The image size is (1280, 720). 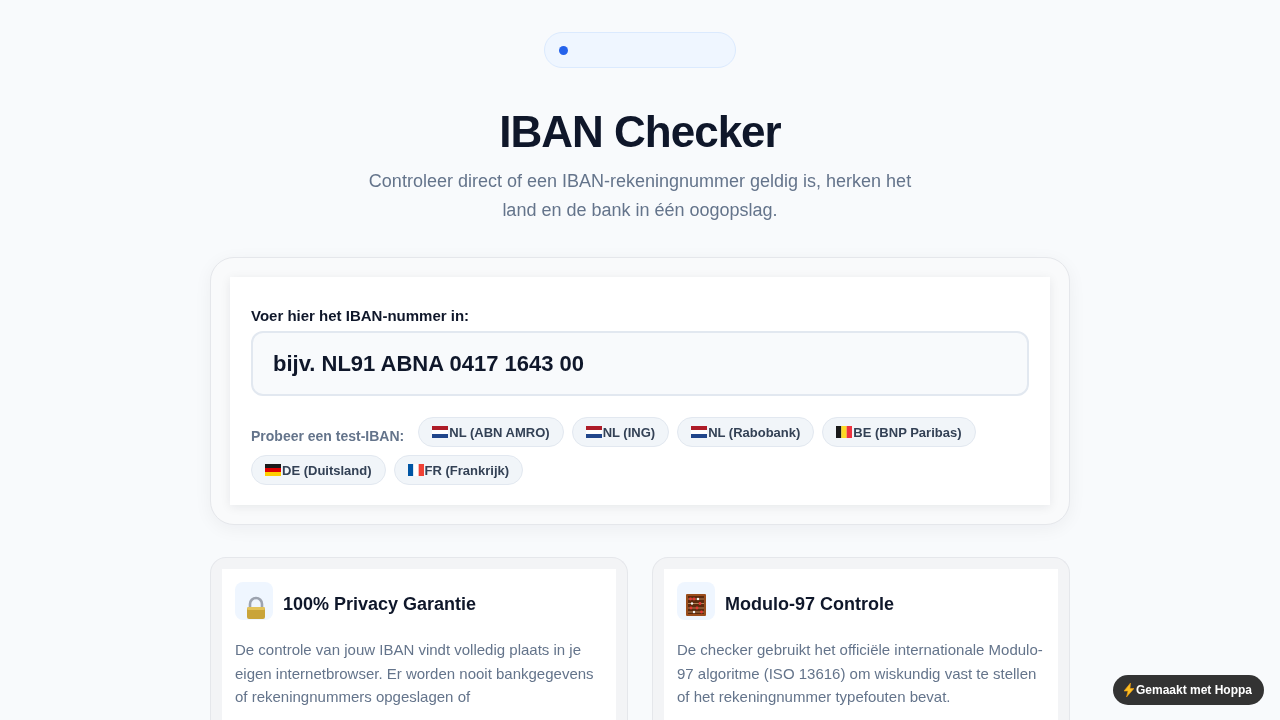 What do you see at coordinates (844, 432) in the screenshot?
I see `belgian-flag-icon` at bounding box center [844, 432].